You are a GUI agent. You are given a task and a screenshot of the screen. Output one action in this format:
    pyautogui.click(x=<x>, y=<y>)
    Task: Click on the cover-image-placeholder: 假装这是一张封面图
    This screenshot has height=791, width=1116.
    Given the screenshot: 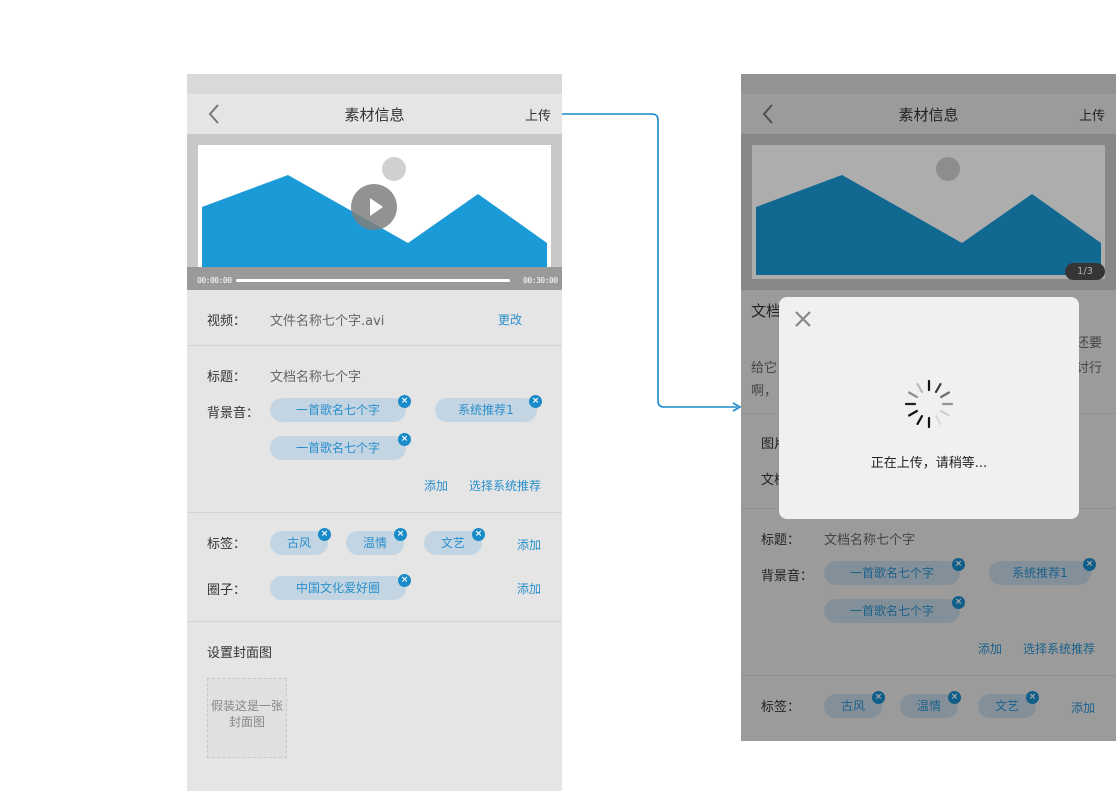 What is the action you would take?
    pyautogui.click(x=247, y=718)
    